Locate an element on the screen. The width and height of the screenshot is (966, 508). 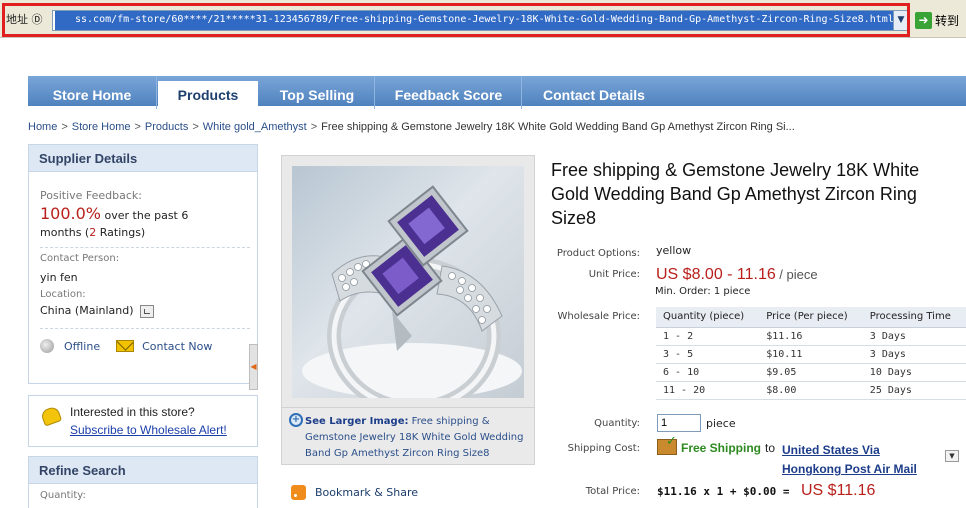
location-text: China (Mainland) is located at coordinates (87, 310).